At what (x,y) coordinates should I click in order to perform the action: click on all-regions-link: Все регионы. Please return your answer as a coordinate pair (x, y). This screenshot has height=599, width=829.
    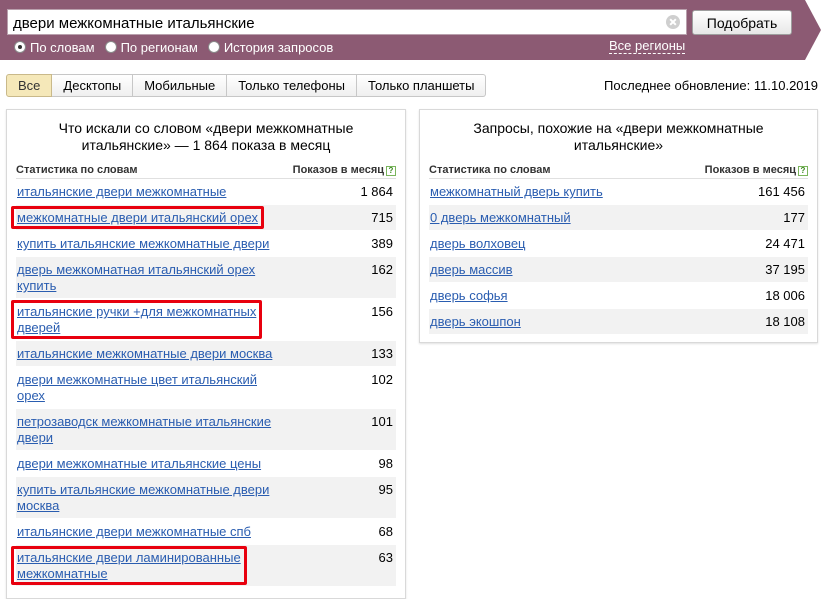
    Looking at the image, I should click on (647, 46).